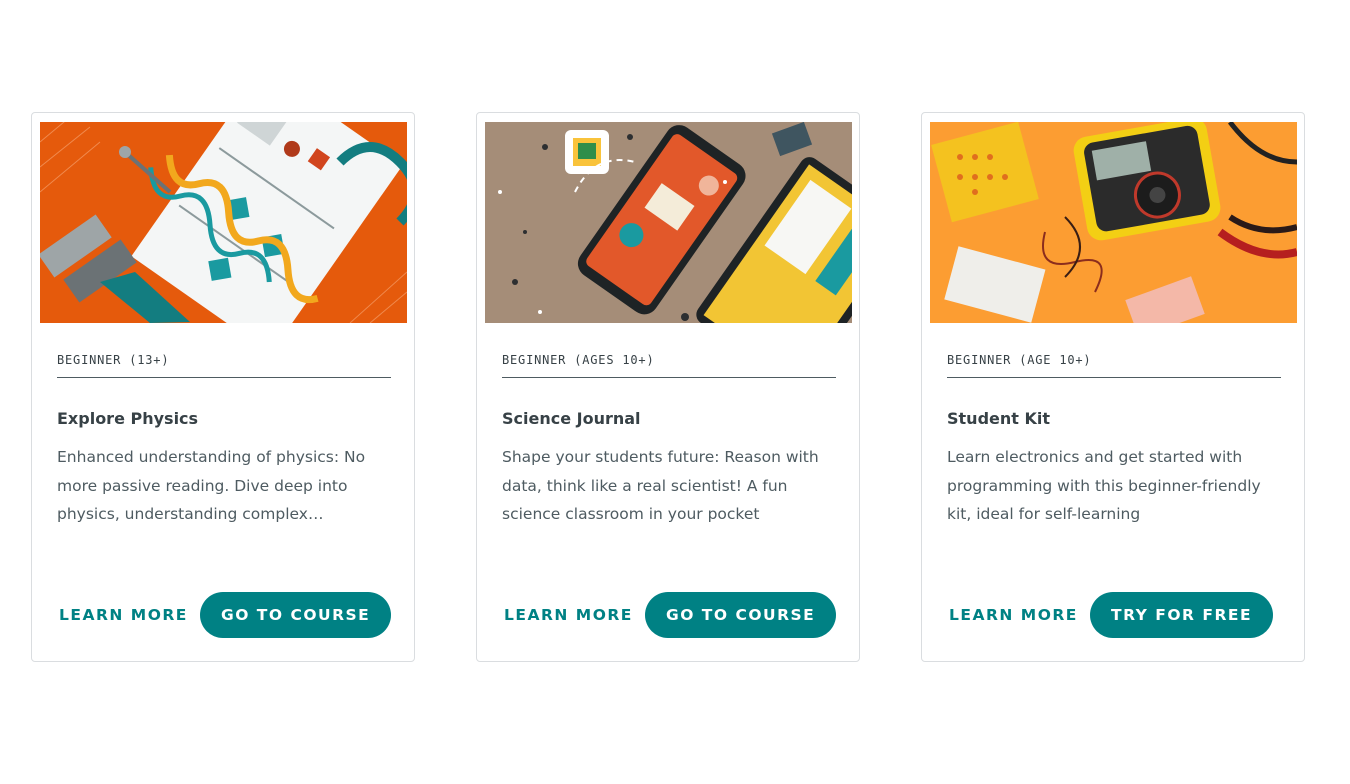 This screenshot has height=784, width=1350. Describe the element at coordinates (224, 365) in the screenshot. I see `course-level: BEGINNER (13+)` at that location.